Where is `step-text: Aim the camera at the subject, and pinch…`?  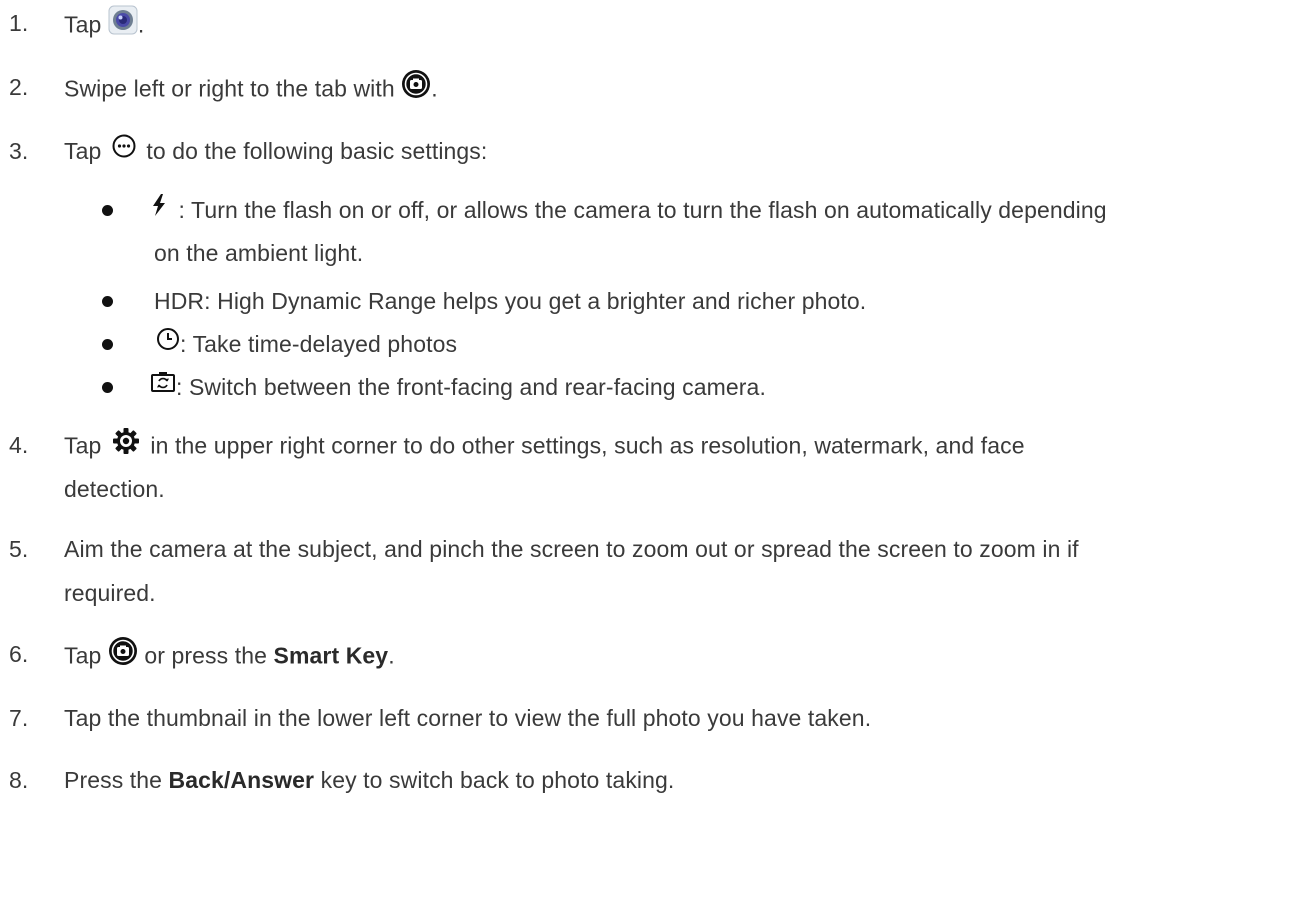 step-text: Aim the camera at the subject, and pinch… is located at coordinates (571, 549).